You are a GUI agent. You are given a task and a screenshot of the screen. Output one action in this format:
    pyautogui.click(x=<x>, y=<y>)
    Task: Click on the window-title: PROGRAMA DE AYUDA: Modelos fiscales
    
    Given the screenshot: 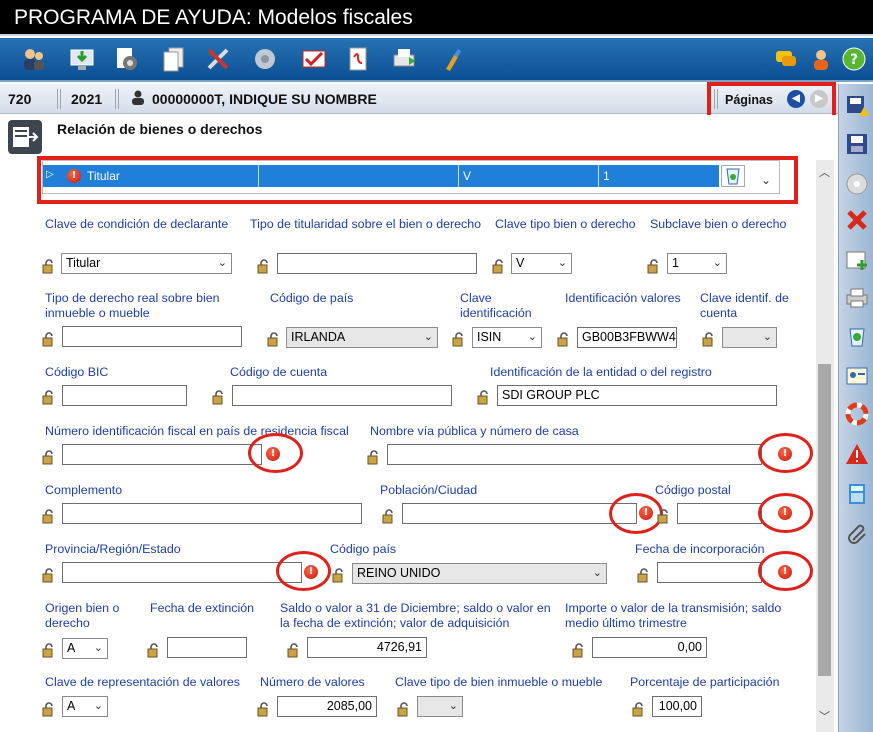 What is the action you would take?
    pyautogui.click(x=213, y=17)
    